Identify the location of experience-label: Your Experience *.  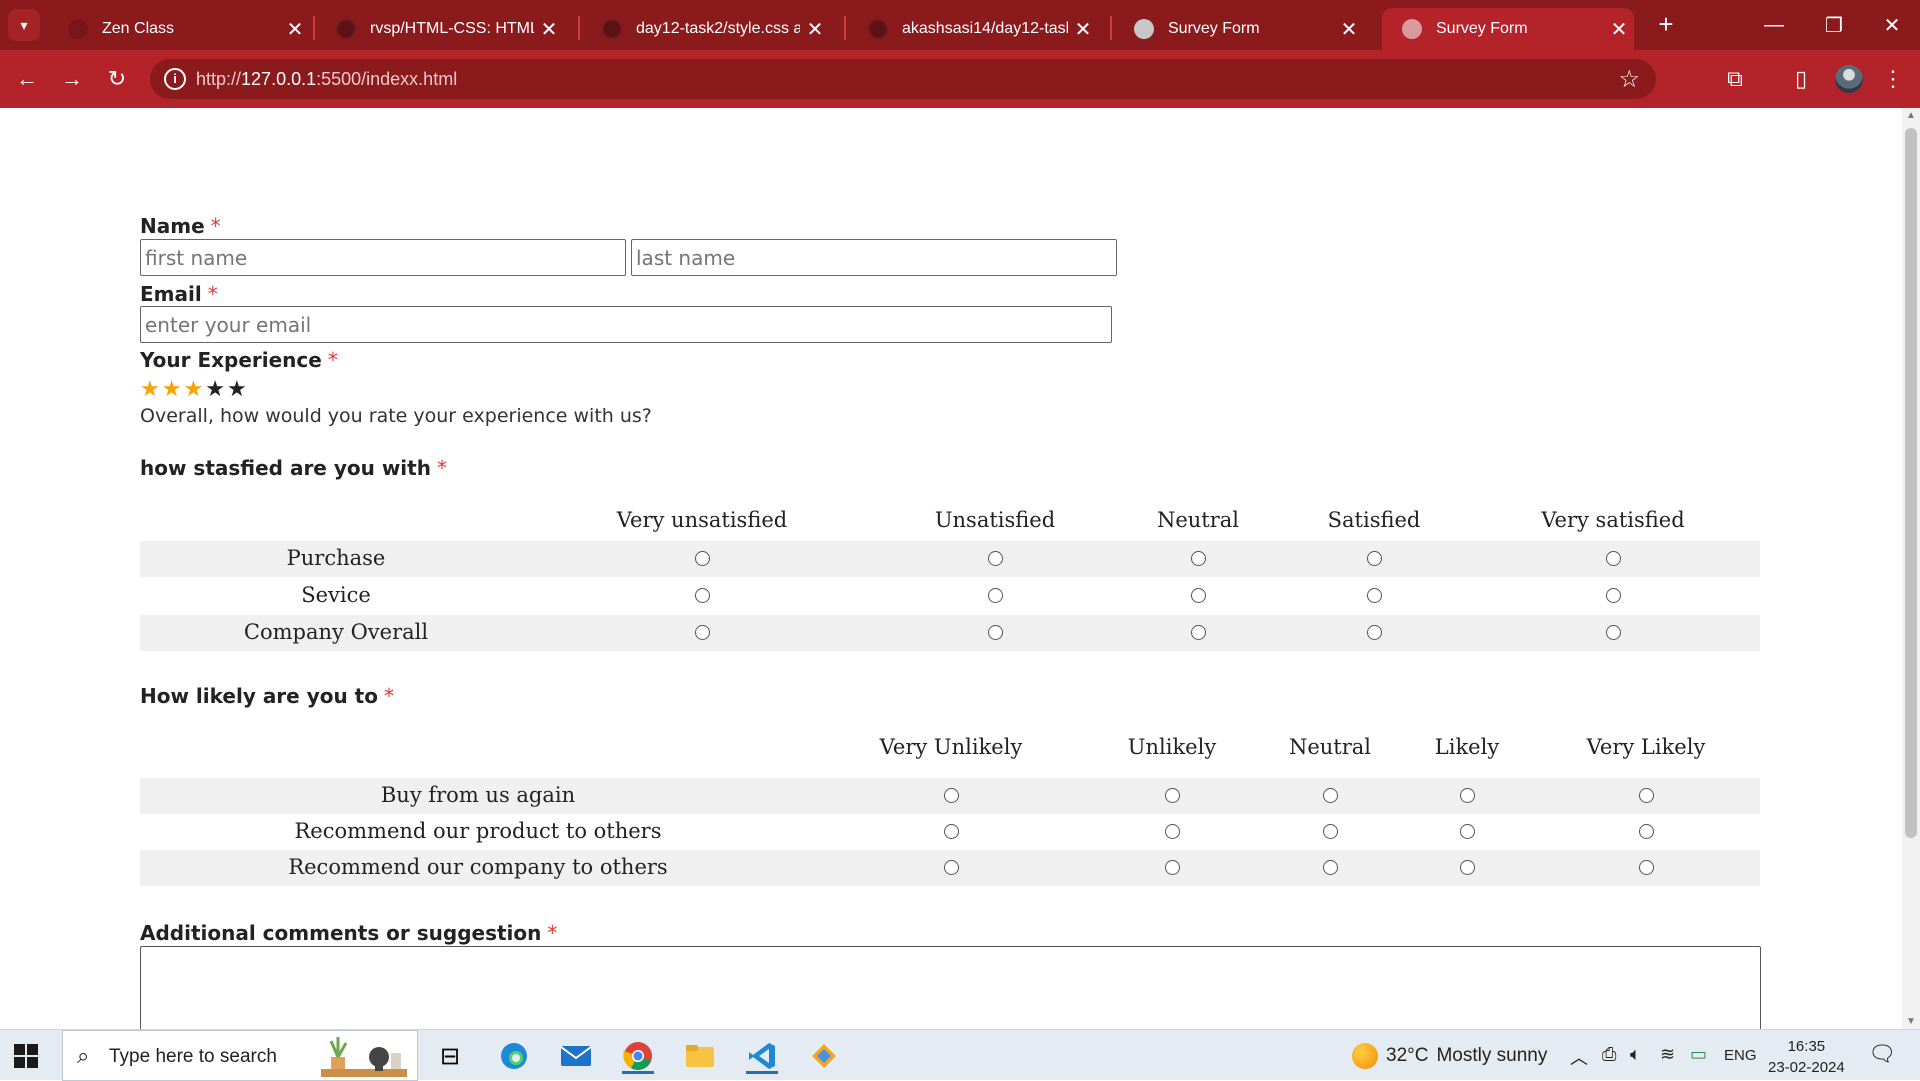
(239, 360).